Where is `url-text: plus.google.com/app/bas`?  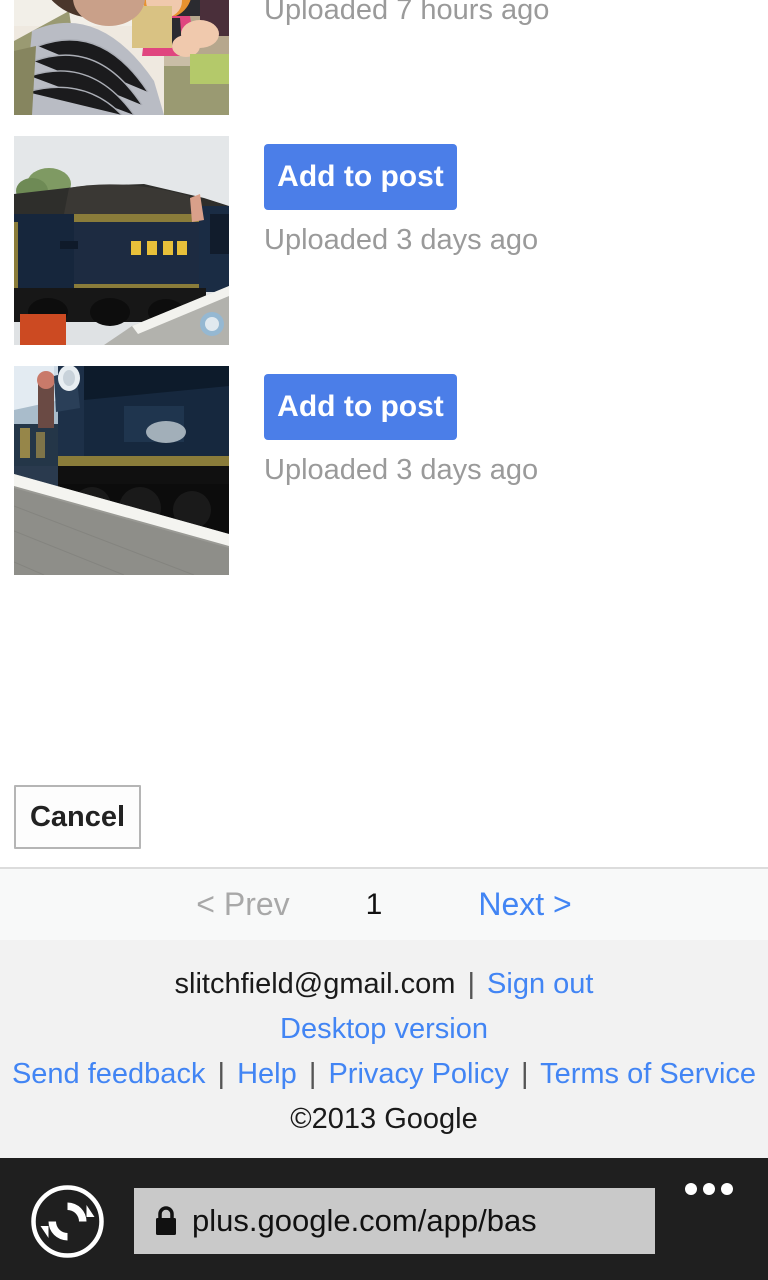
url-text: plus.google.com/app/bas is located at coordinates (364, 1220).